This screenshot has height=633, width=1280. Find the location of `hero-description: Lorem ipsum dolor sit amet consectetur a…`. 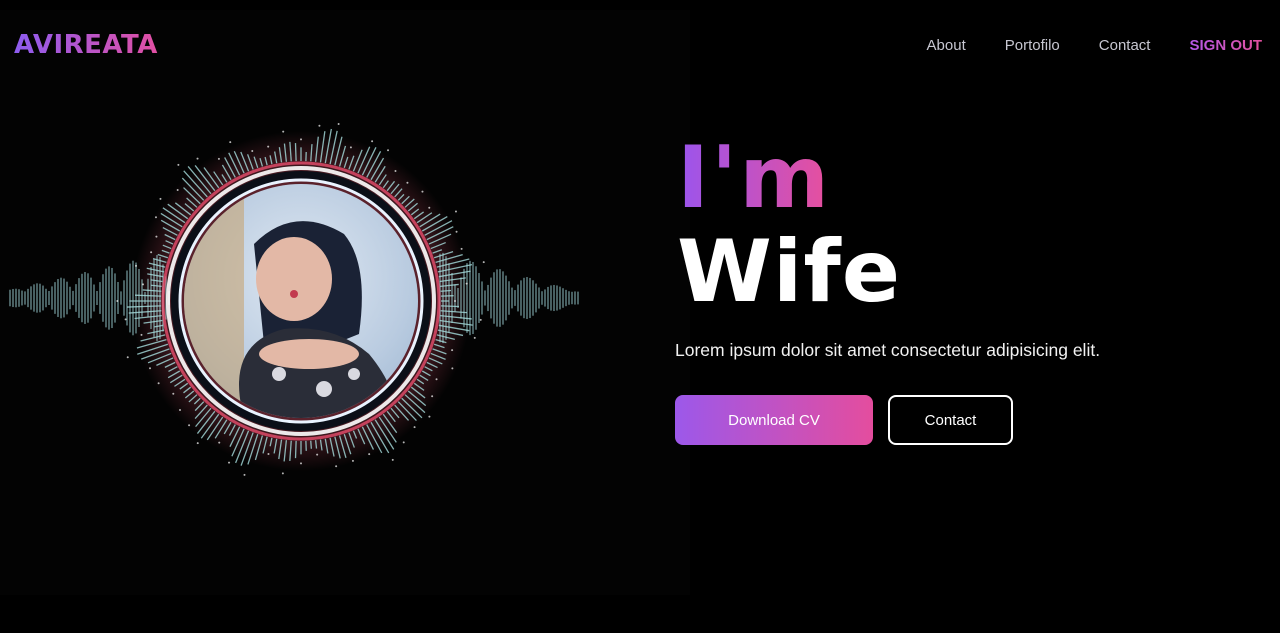

hero-description: Lorem ipsum dolor sit amet consectetur a… is located at coordinates (888, 350).